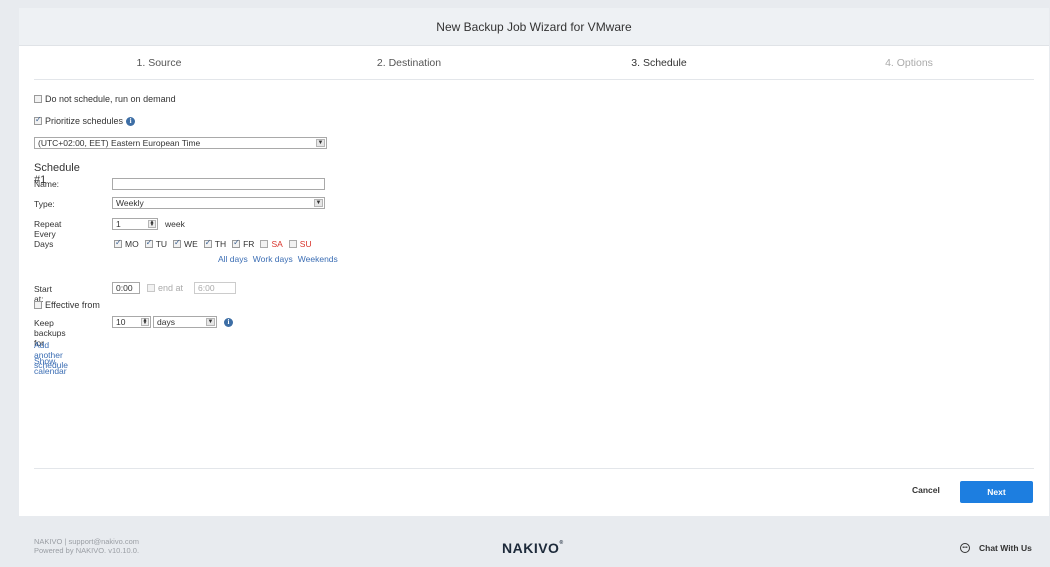  Describe the element at coordinates (159, 63) in the screenshot. I see `step-source: 1. Source` at that location.